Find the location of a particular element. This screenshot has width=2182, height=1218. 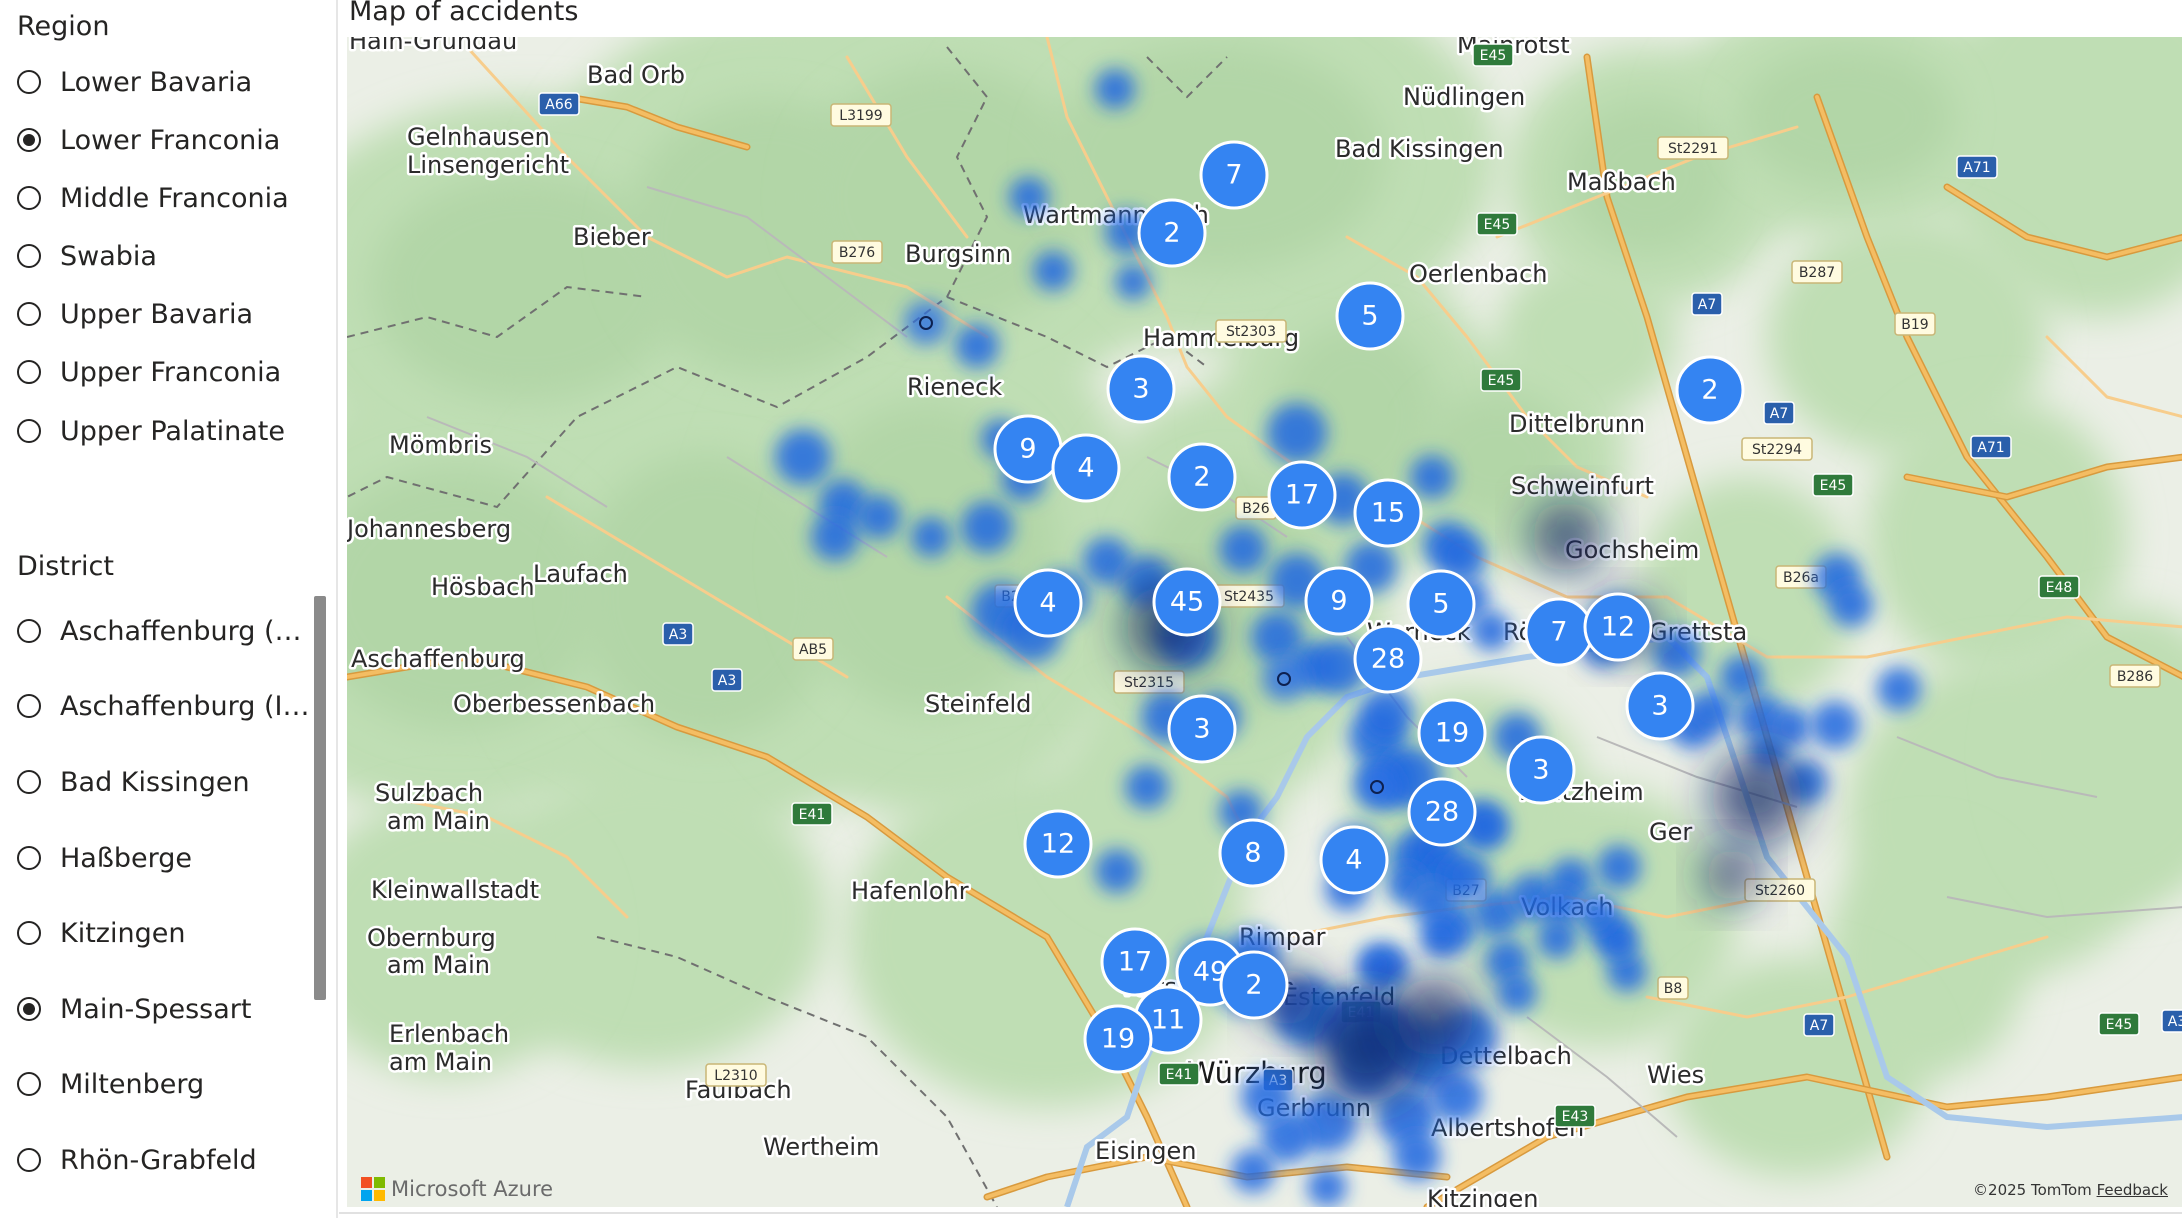

region-option: Upper Franconia is located at coordinates (149, 372).